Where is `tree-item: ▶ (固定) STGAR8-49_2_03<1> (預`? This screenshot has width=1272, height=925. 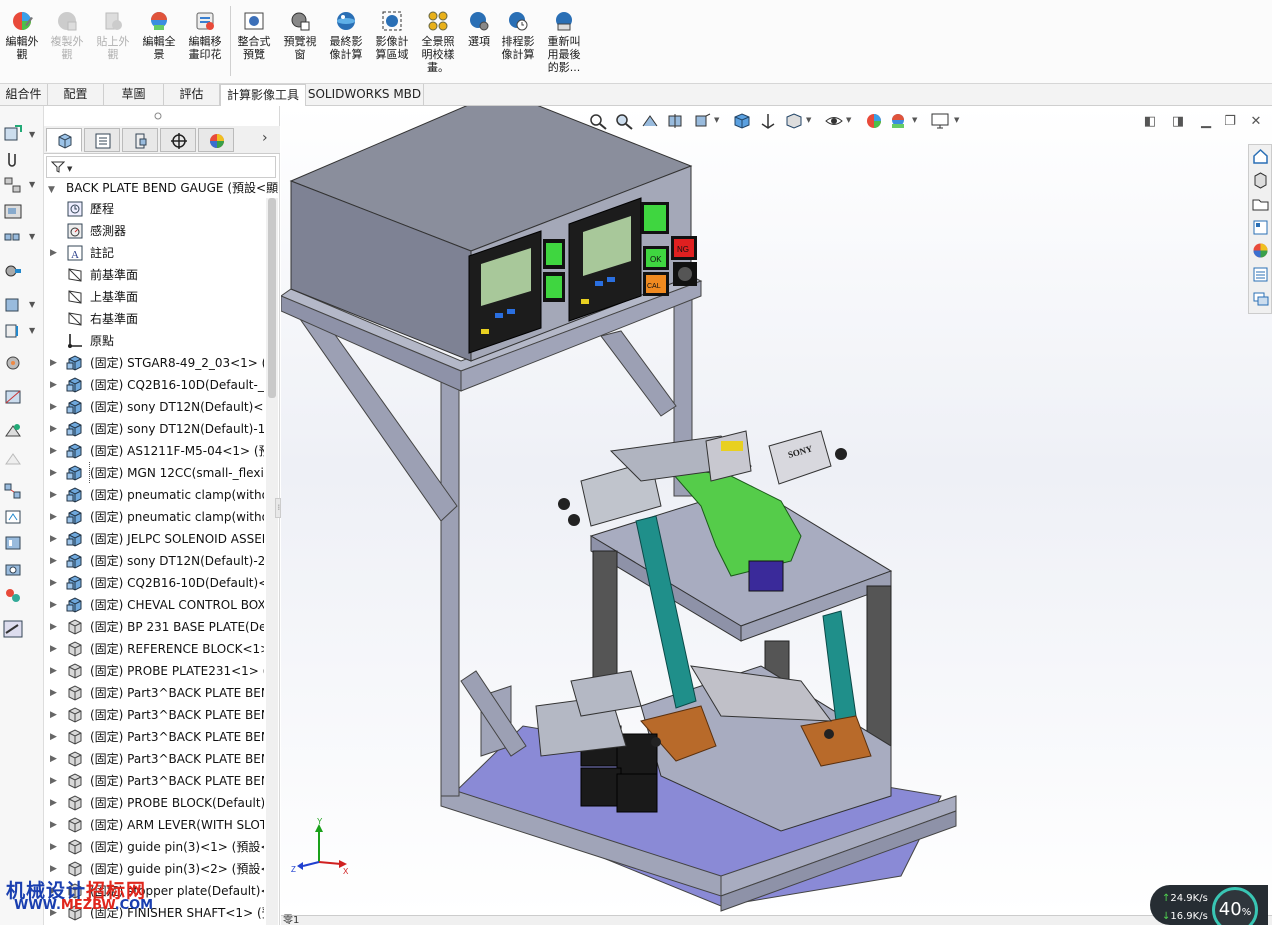 tree-item: ▶ (固定) STGAR8-49_2_03<1> (預 is located at coordinates (154, 363).